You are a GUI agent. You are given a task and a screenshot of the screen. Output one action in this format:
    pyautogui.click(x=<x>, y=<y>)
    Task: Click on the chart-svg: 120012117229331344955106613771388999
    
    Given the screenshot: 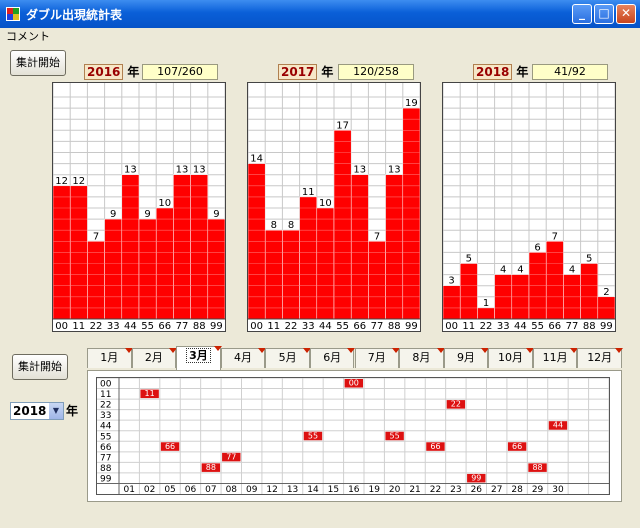 What is the action you would take?
    pyautogui.click(x=139, y=207)
    